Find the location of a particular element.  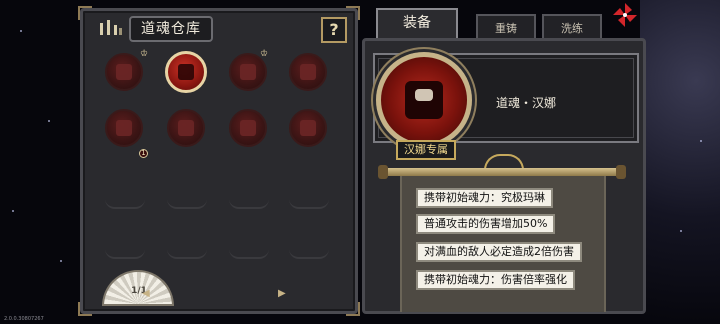

soul-orb-selected is located at coordinates (186, 72).